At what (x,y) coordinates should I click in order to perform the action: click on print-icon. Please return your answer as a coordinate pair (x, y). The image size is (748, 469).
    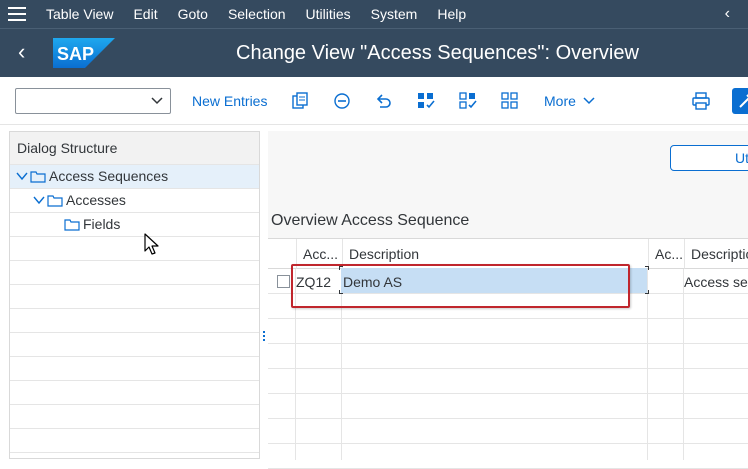
    Looking at the image, I should click on (701, 101).